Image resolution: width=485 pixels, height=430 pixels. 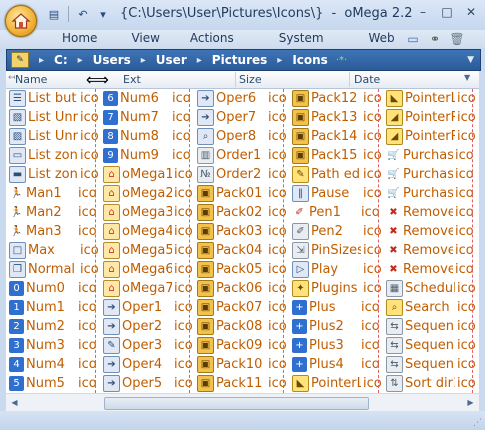 I want to click on menu-home: Home, so click(x=79, y=38).